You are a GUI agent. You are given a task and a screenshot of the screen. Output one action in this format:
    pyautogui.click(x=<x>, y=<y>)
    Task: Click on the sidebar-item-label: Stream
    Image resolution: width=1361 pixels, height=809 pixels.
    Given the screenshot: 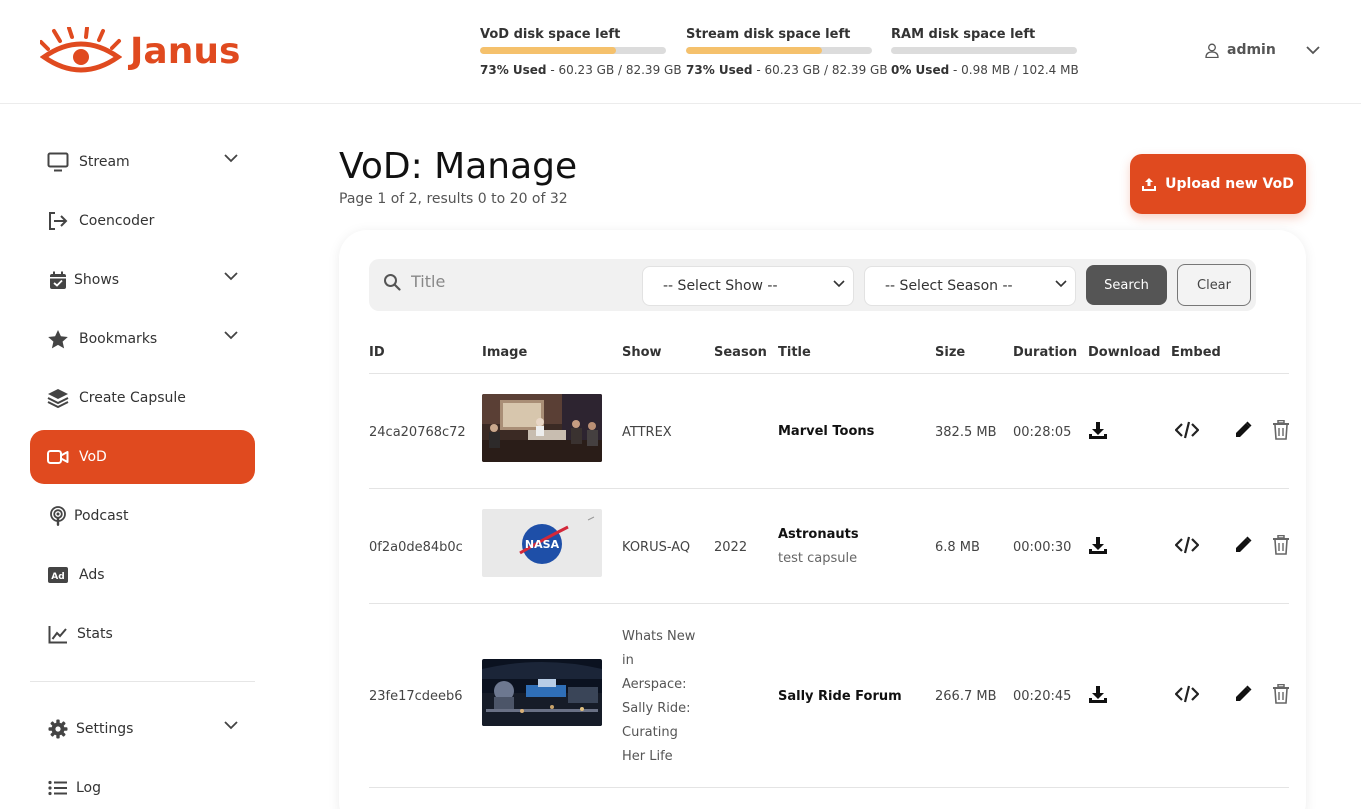 What is the action you would take?
    pyautogui.click(x=104, y=162)
    